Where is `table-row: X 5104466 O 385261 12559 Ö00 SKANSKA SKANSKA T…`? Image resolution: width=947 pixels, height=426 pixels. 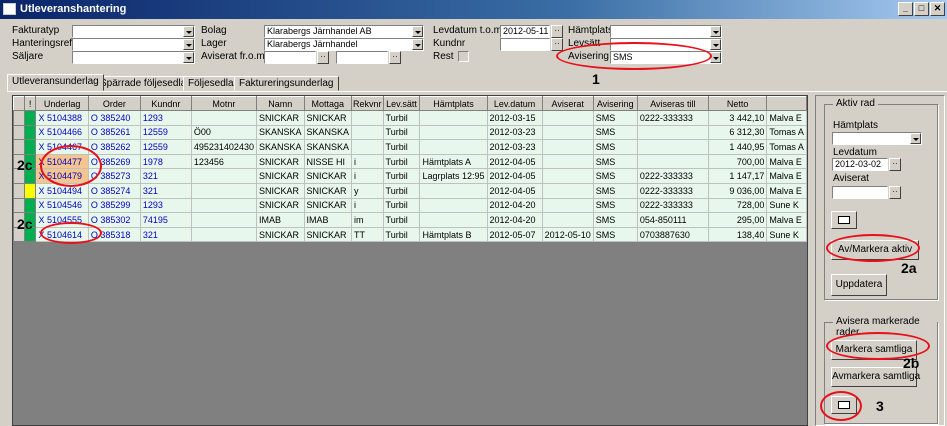
table-row: X 5104466 O 385261 12559 Ö00 SKANSKA SKANSKA T… is located at coordinates (410, 133).